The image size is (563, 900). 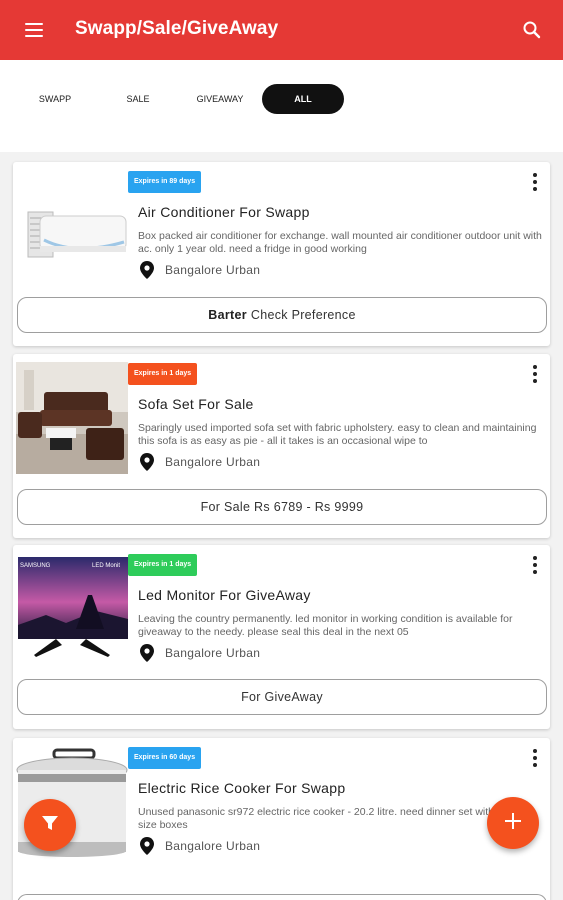 I want to click on add-listing-button, so click(x=513, y=823).